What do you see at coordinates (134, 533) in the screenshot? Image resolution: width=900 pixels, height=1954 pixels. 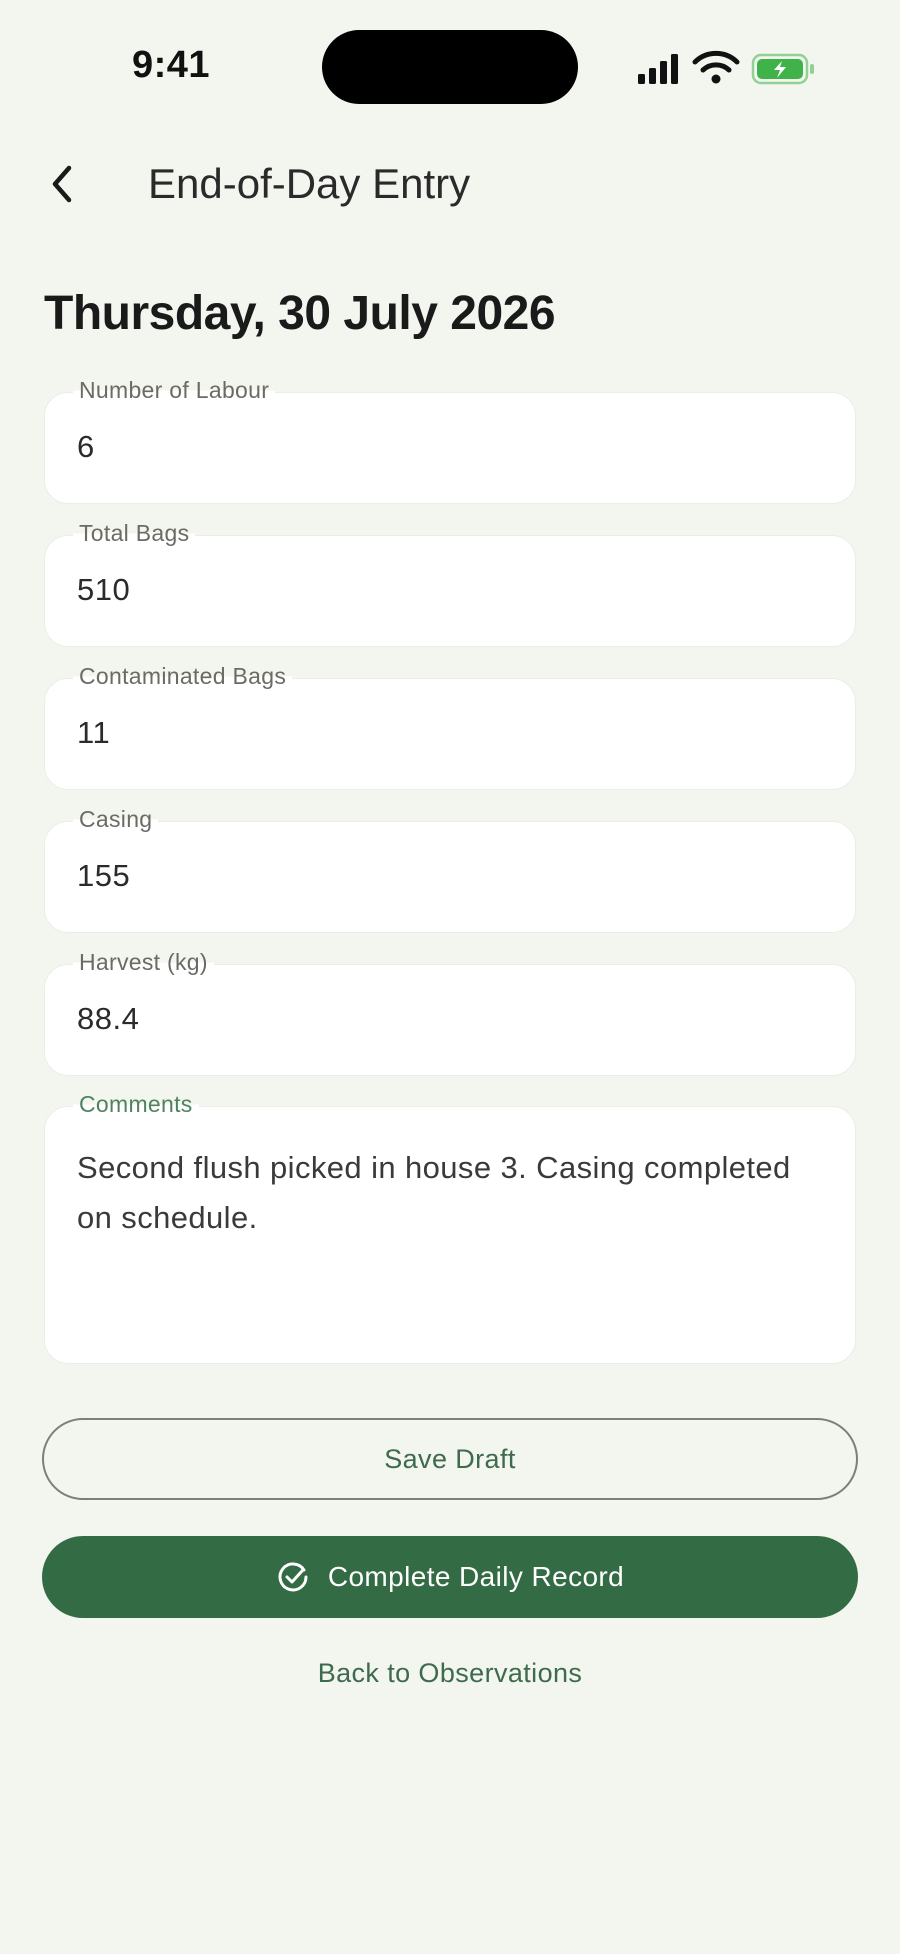 I see `field-label: Total Bags` at bounding box center [134, 533].